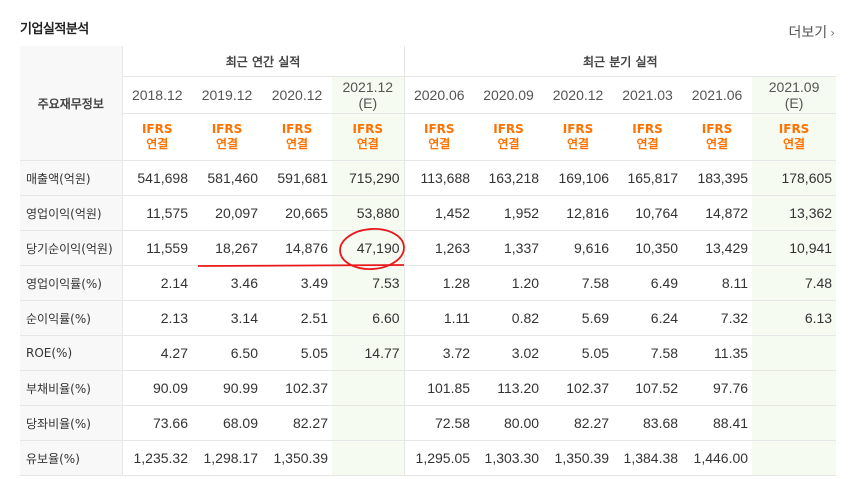 The width and height of the screenshot is (859, 479). I want to click on table-cell: 13,429, so click(717, 248).